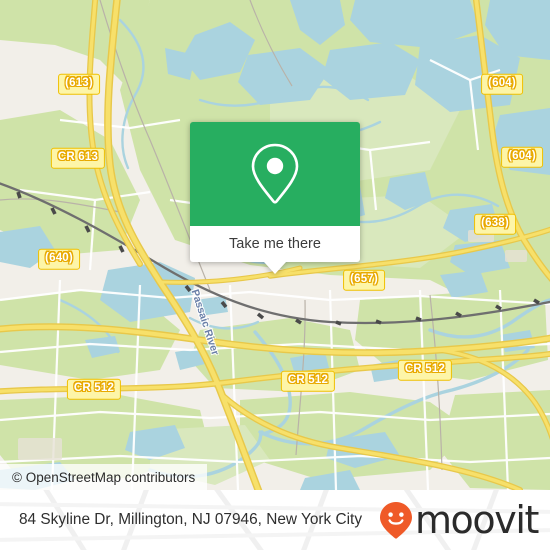 Image resolution: width=550 pixels, height=550 pixels. What do you see at coordinates (78, 158) in the screenshot?
I see `road-shield: CR 613` at bounding box center [78, 158].